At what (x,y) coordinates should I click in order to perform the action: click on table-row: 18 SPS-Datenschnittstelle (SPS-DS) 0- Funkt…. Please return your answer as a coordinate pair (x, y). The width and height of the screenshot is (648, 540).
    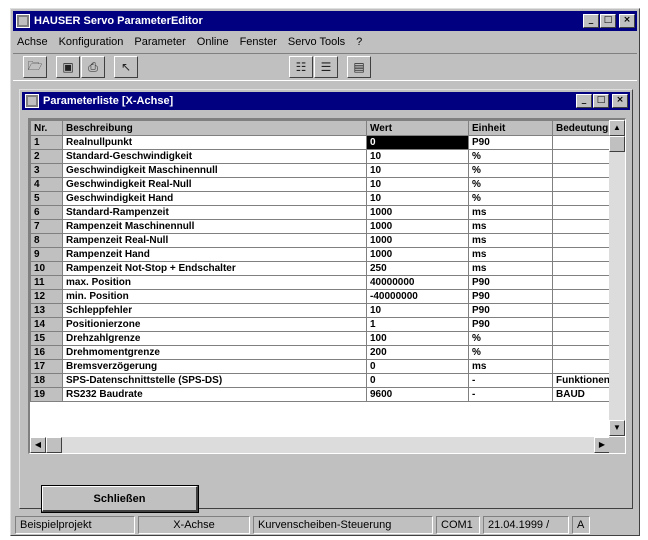
    Looking at the image, I should click on (320, 380).